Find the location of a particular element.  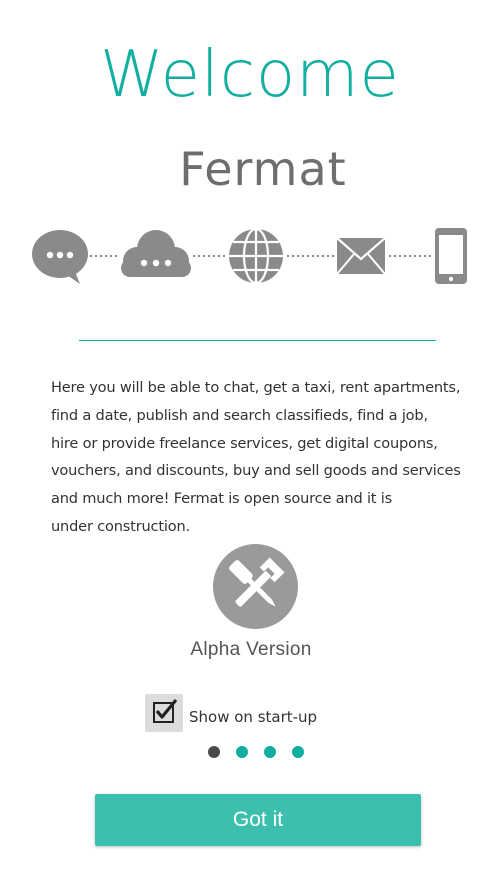

globe-icon is located at coordinates (256, 256).